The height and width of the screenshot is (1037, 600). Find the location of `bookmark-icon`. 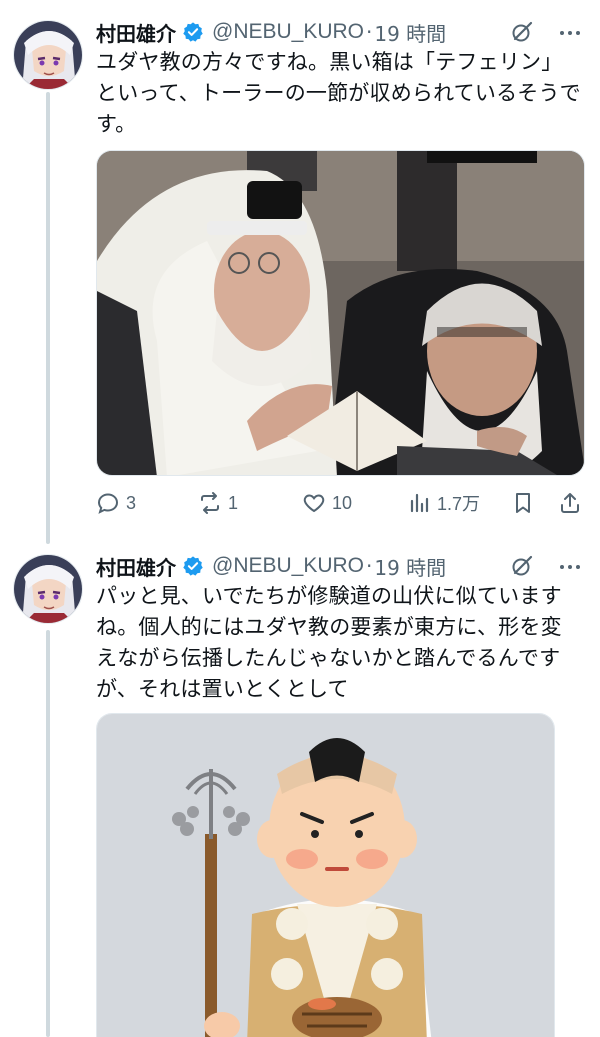

bookmark-icon is located at coordinates (523, 503).